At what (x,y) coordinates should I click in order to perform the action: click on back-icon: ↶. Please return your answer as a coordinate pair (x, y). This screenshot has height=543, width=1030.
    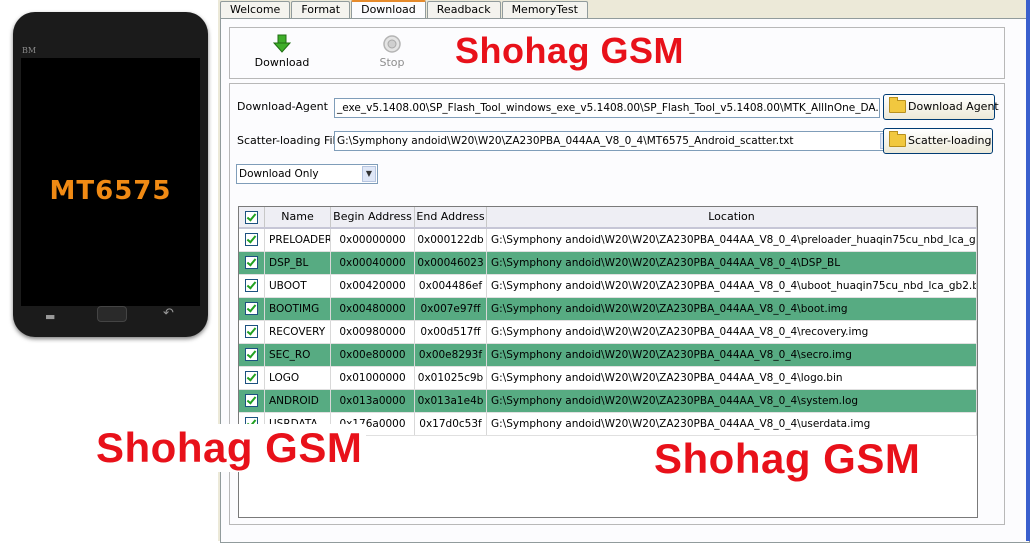
    Looking at the image, I should click on (168, 313).